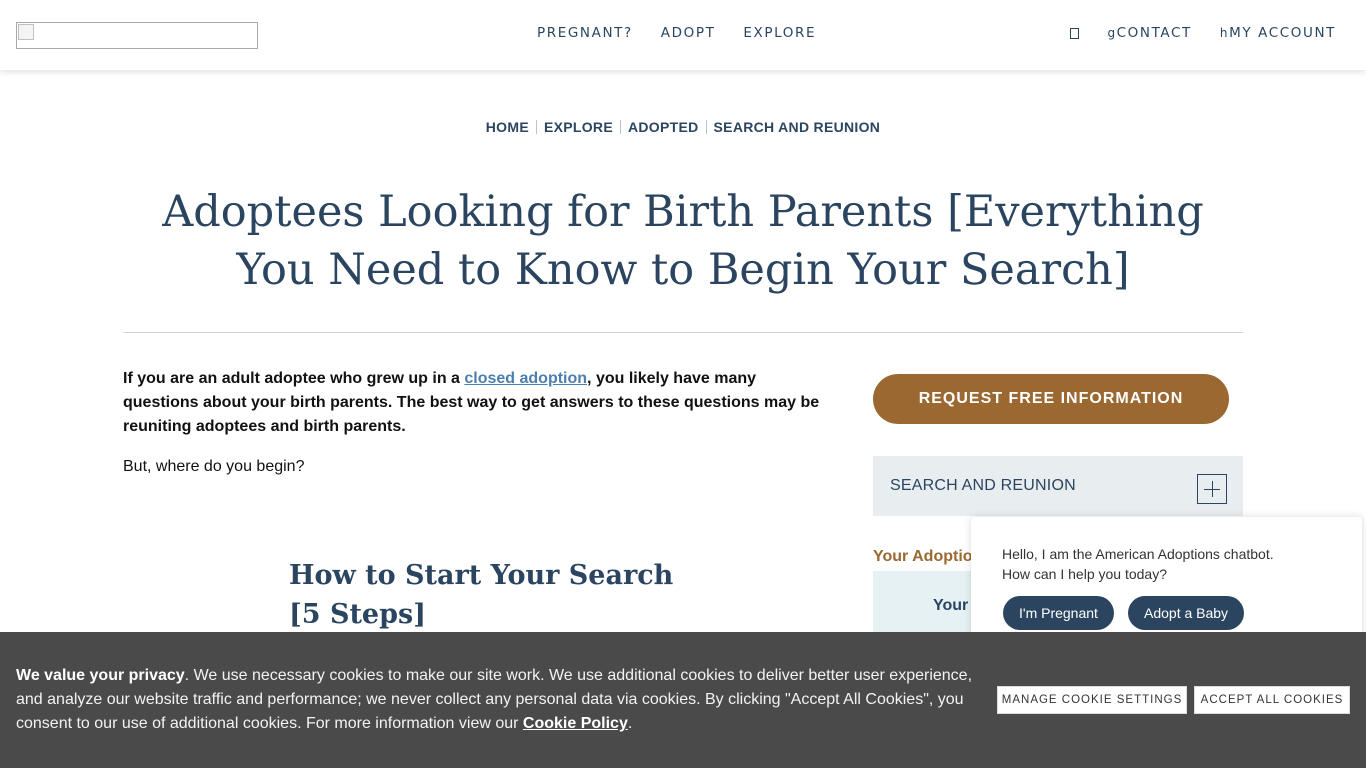 The image size is (1366, 768). I want to click on expand-plus-icon, so click(1212, 489).